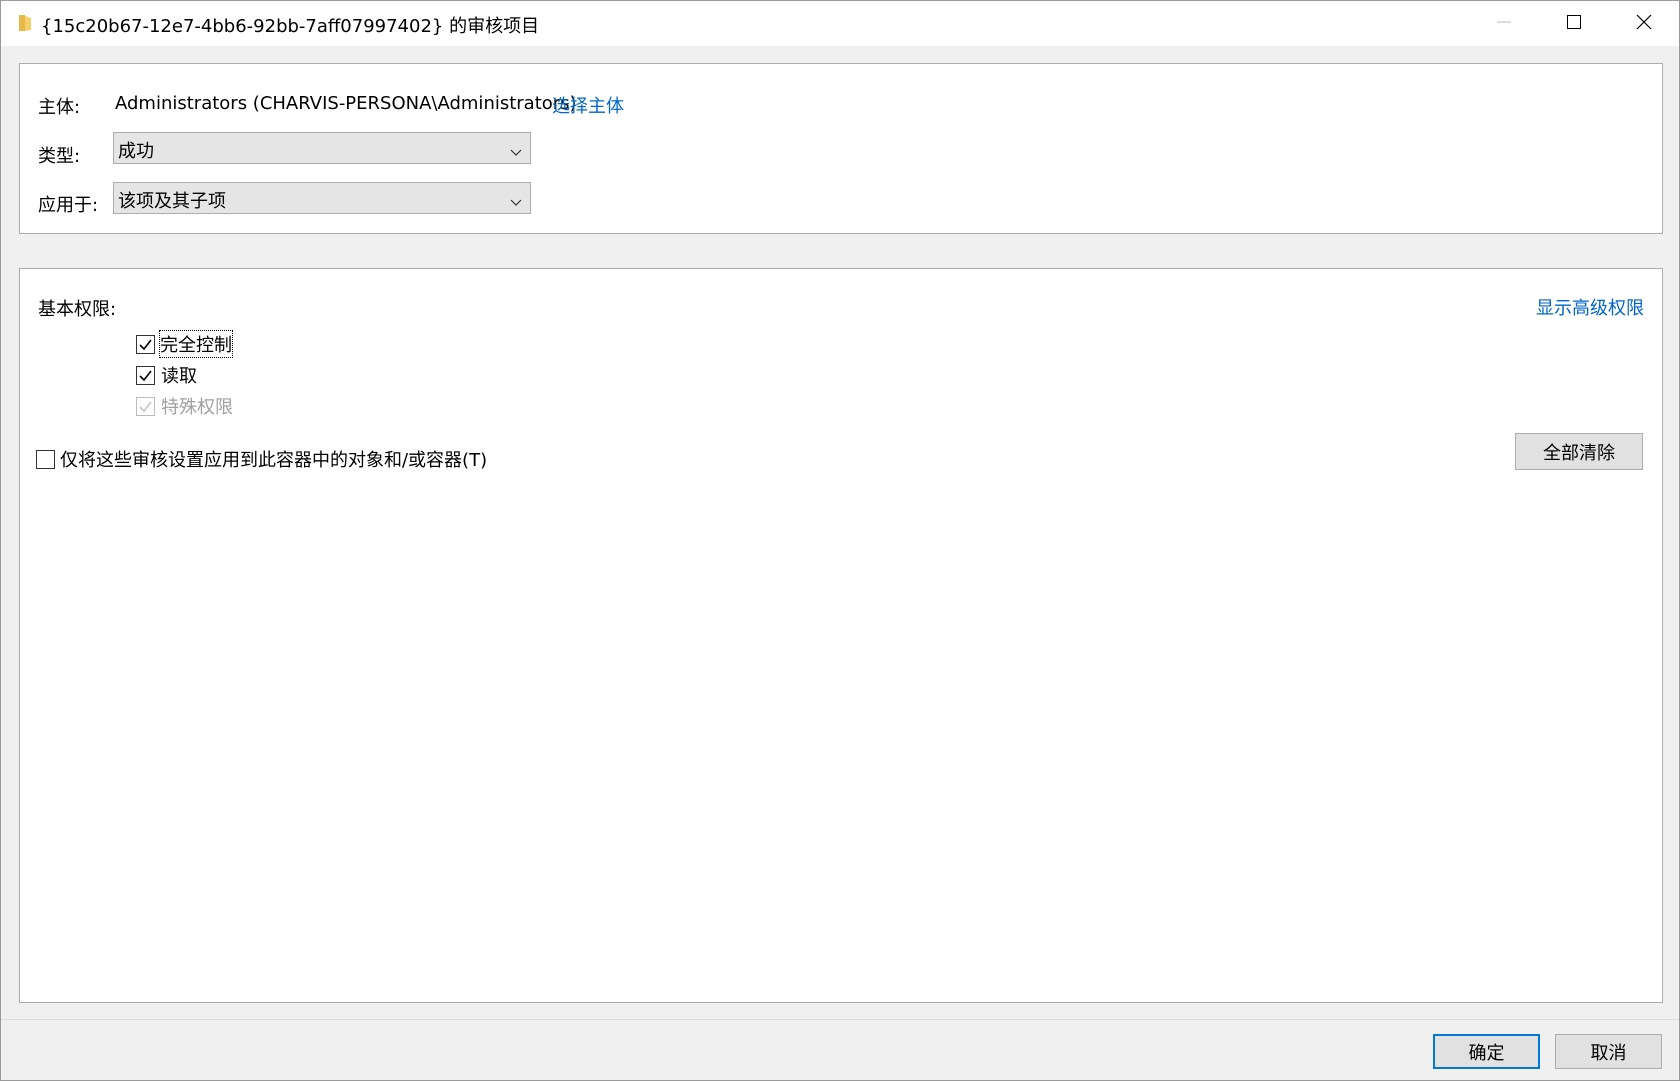 The width and height of the screenshot is (1680, 1081). What do you see at coordinates (322, 148) in the screenshot?
I see `type-dropdown: 成功` at bounding box center [322, 148].